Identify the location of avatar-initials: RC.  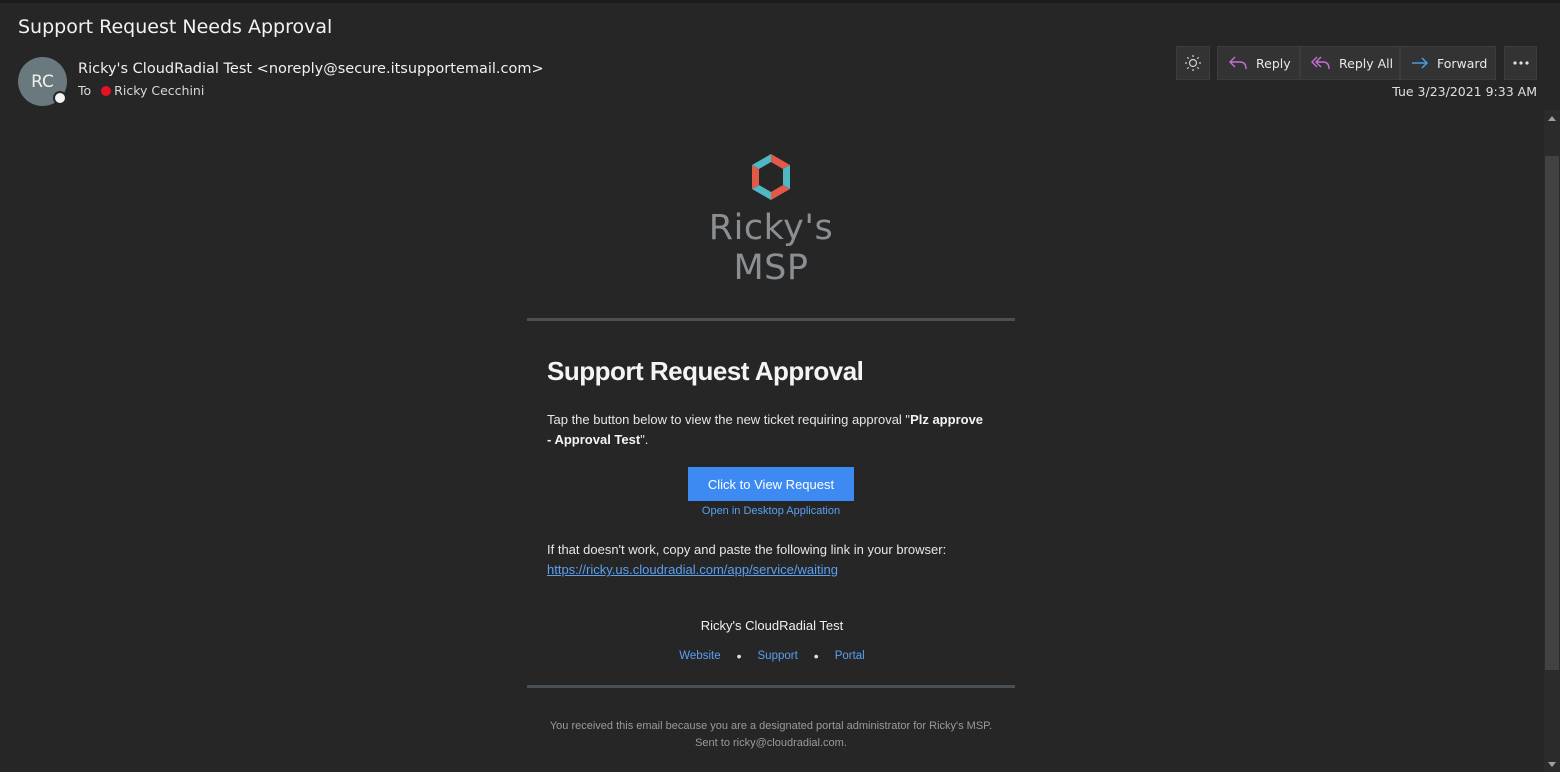
(42, 81).